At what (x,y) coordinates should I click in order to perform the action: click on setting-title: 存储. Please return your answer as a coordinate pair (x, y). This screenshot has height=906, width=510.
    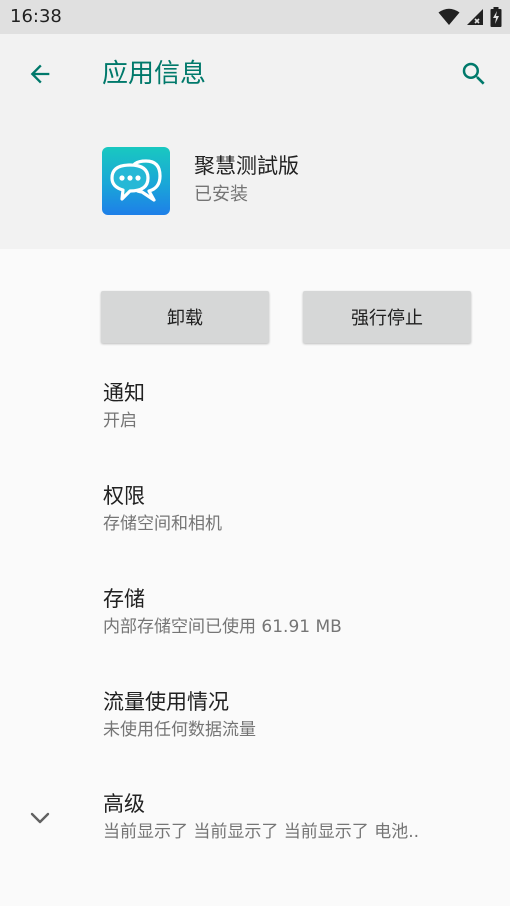
    Looking at the image, I should click on (124, 599).